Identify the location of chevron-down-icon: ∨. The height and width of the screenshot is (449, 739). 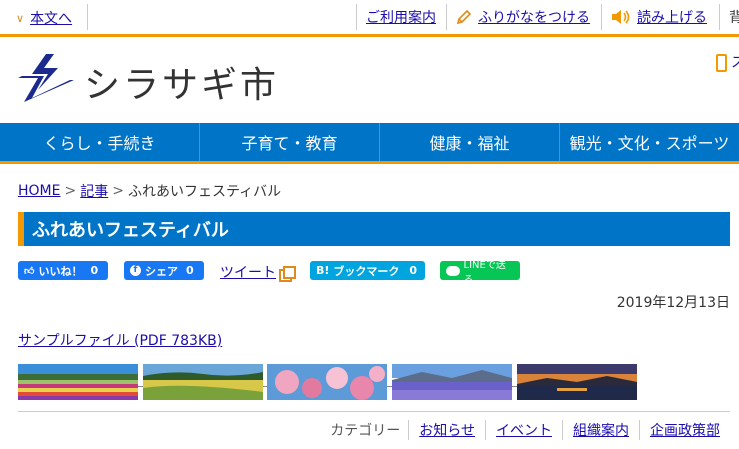
(20, 18).